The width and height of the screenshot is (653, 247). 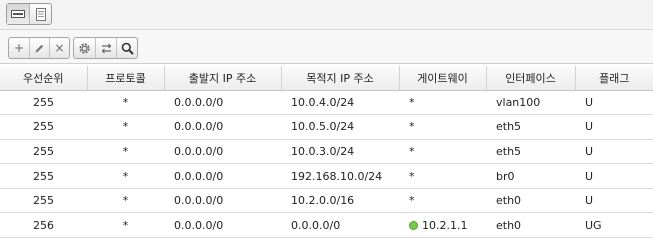 I want to click on edit-button-group: + ×, so click(x=39, y=48).